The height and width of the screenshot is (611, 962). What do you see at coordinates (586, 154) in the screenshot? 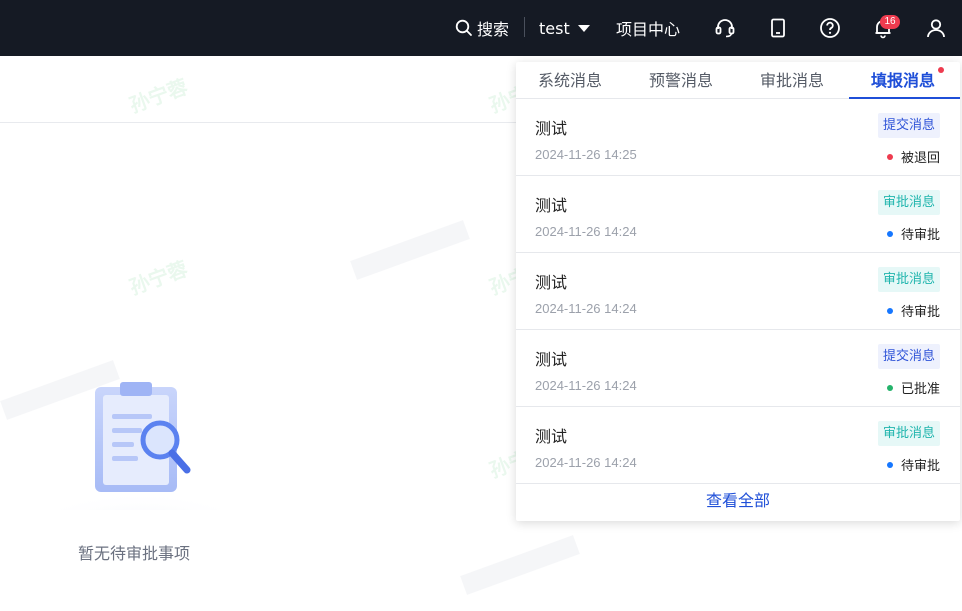
I see `message-time: 2024-11-26 14:25` at bounding box center [586, 154].